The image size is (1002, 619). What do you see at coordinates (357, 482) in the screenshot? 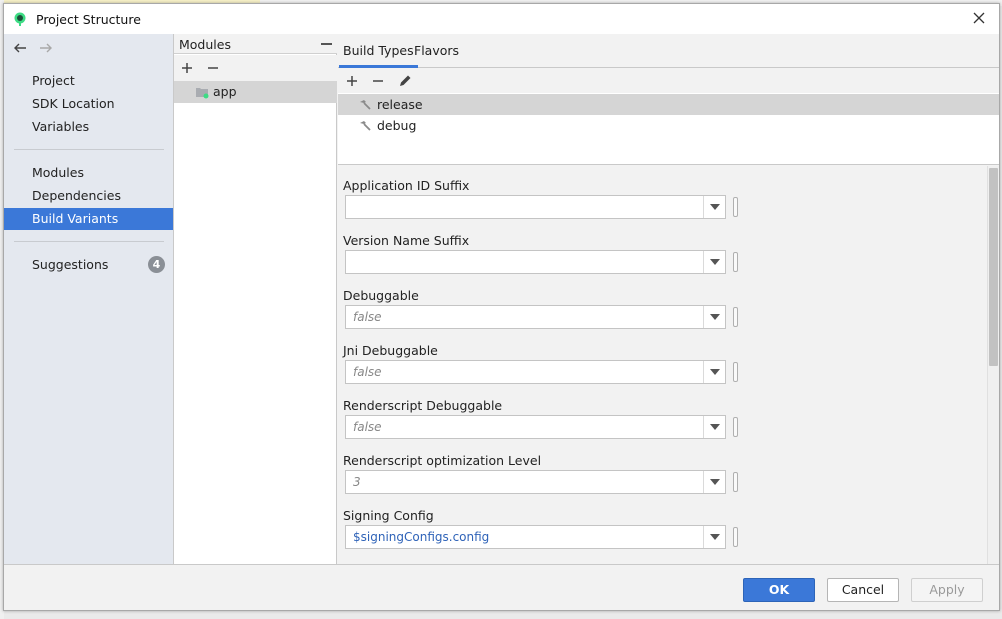
I see `combo-value: 3` at bounding box center [357, 482].